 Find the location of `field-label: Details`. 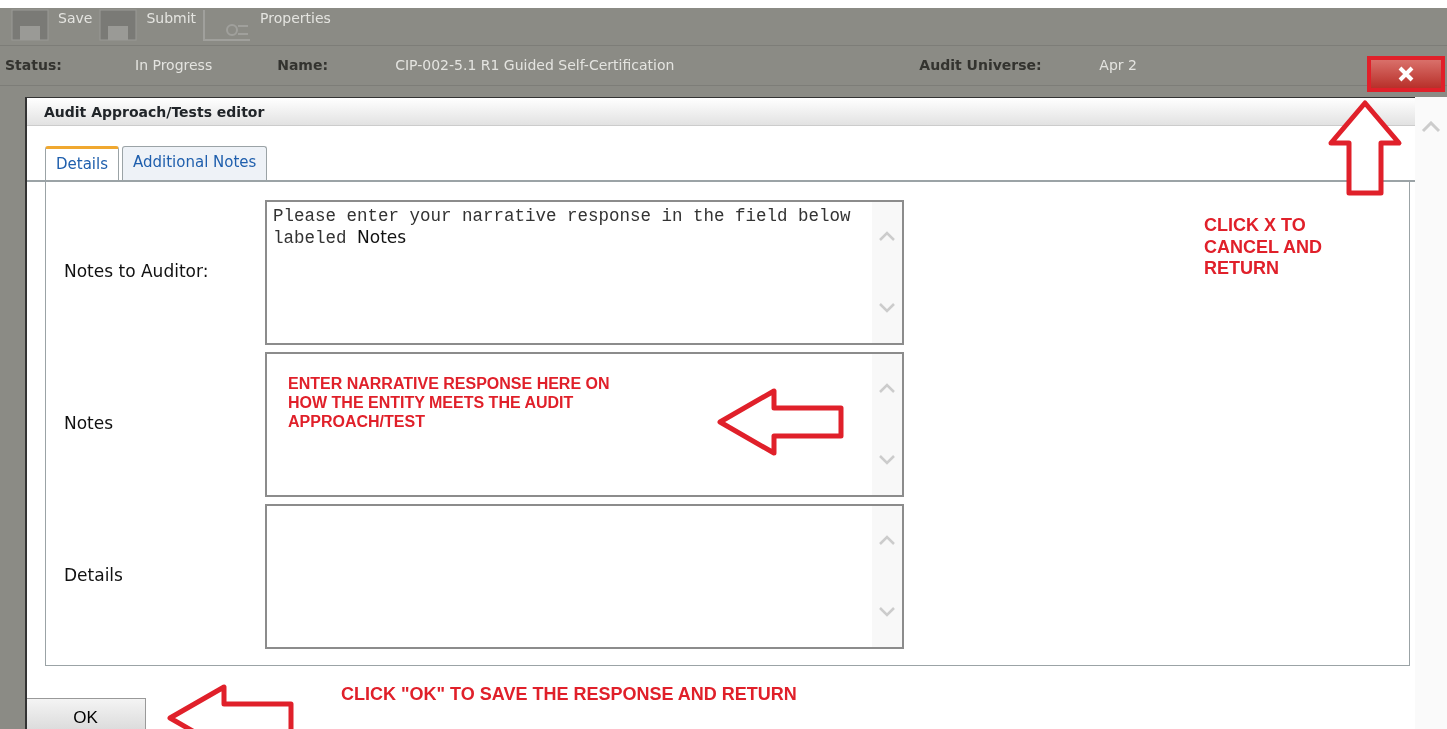

field-label: Details is located at coordinates (93, 576).